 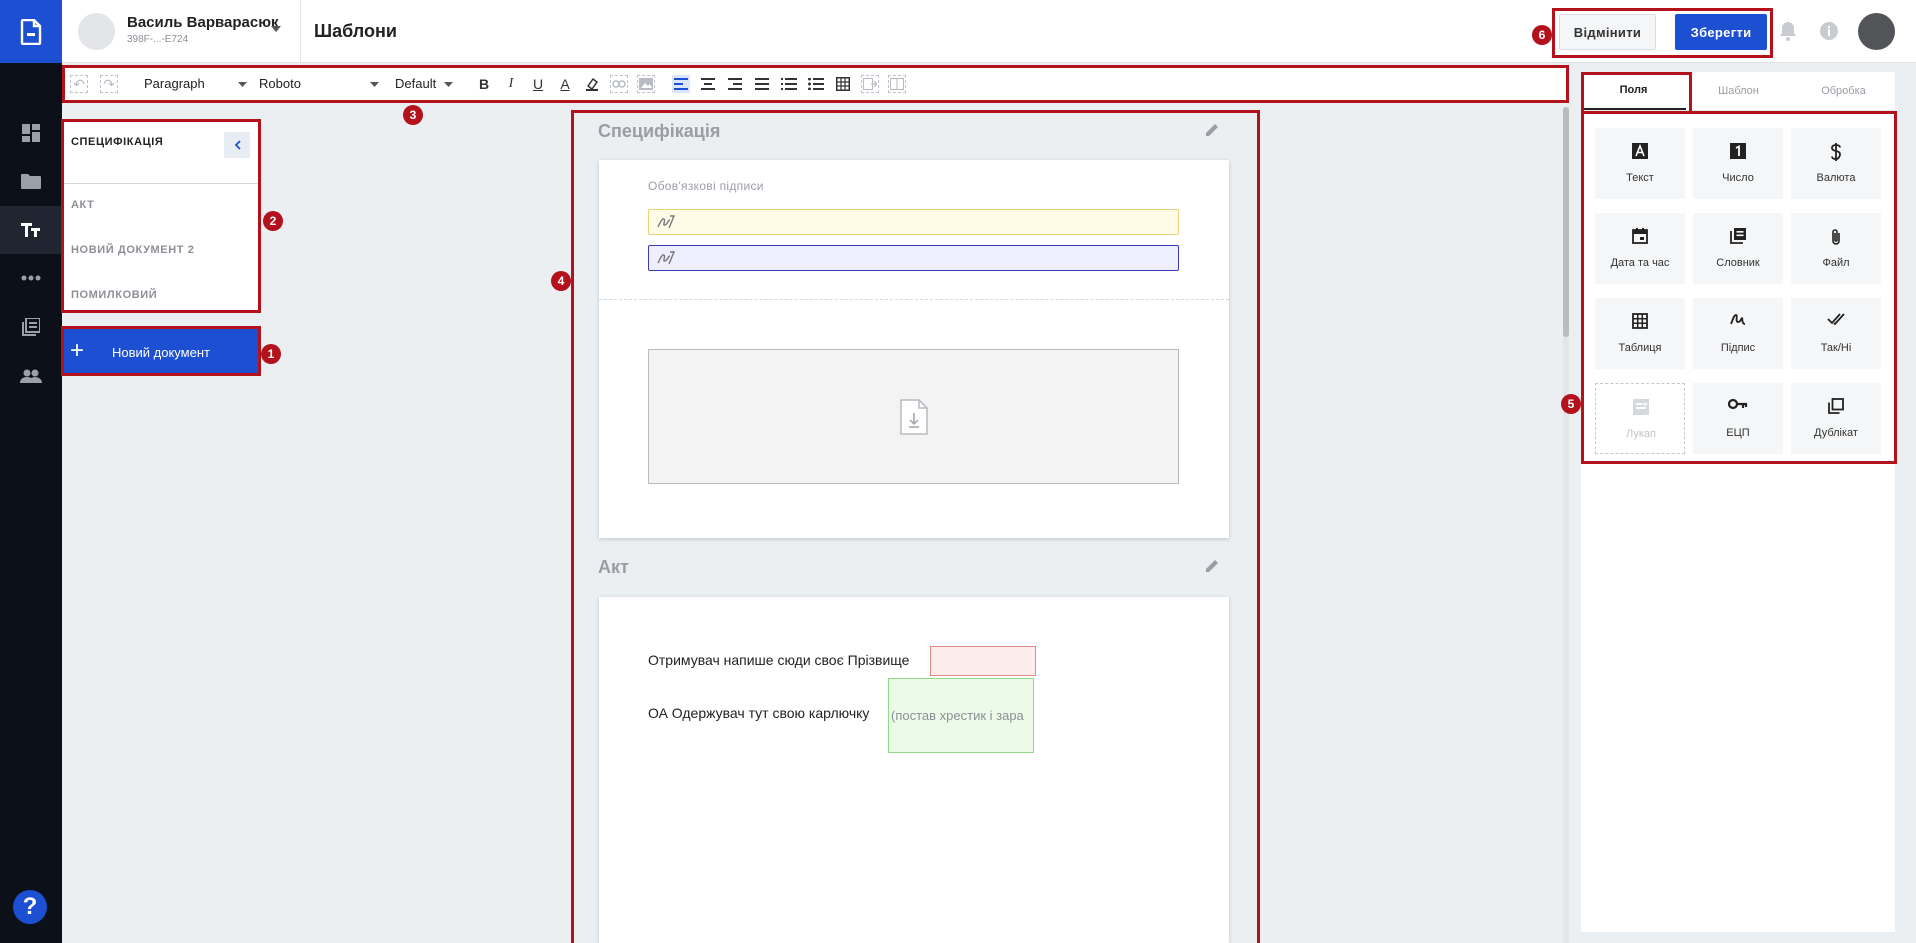 I want to click on block-format-select: Paragraph, so click(x=174, y=83).